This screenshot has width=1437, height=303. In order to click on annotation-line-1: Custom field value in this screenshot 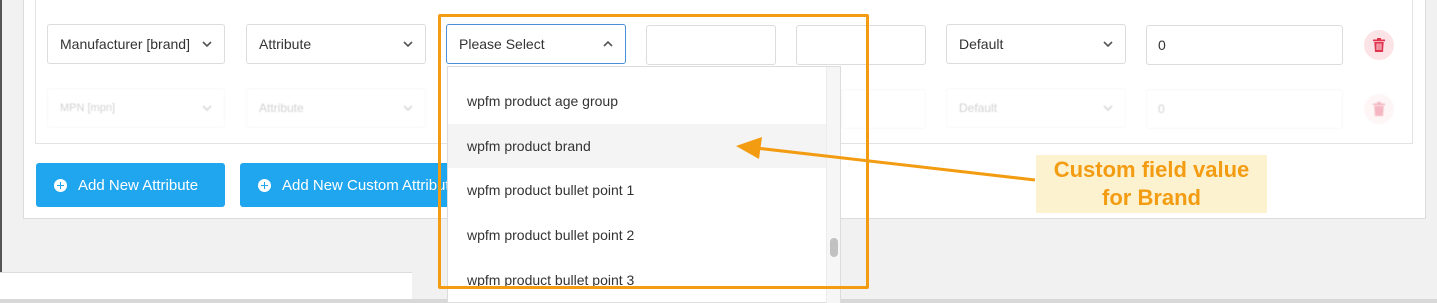, I will do `click(1151, 169)`.